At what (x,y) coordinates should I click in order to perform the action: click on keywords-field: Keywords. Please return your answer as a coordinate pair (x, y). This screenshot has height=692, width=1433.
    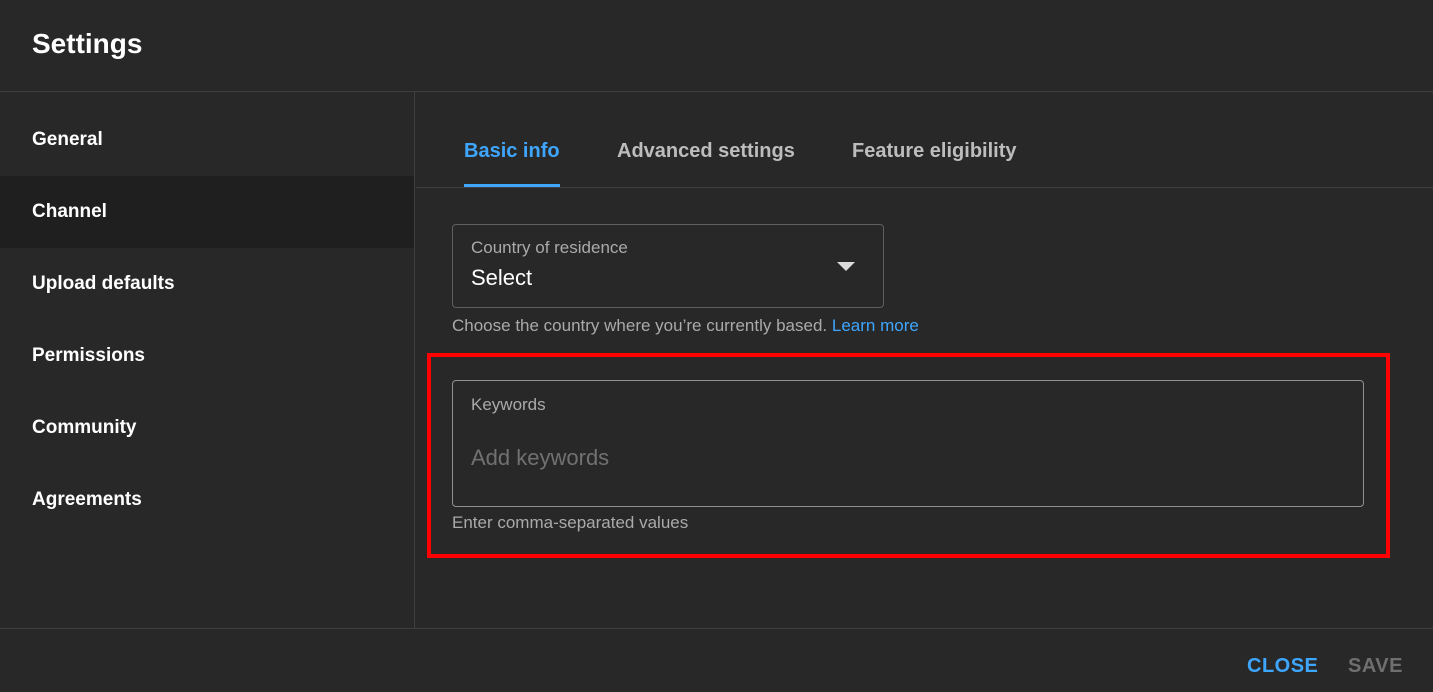
    Looking at the image, I should click on (908, 443).